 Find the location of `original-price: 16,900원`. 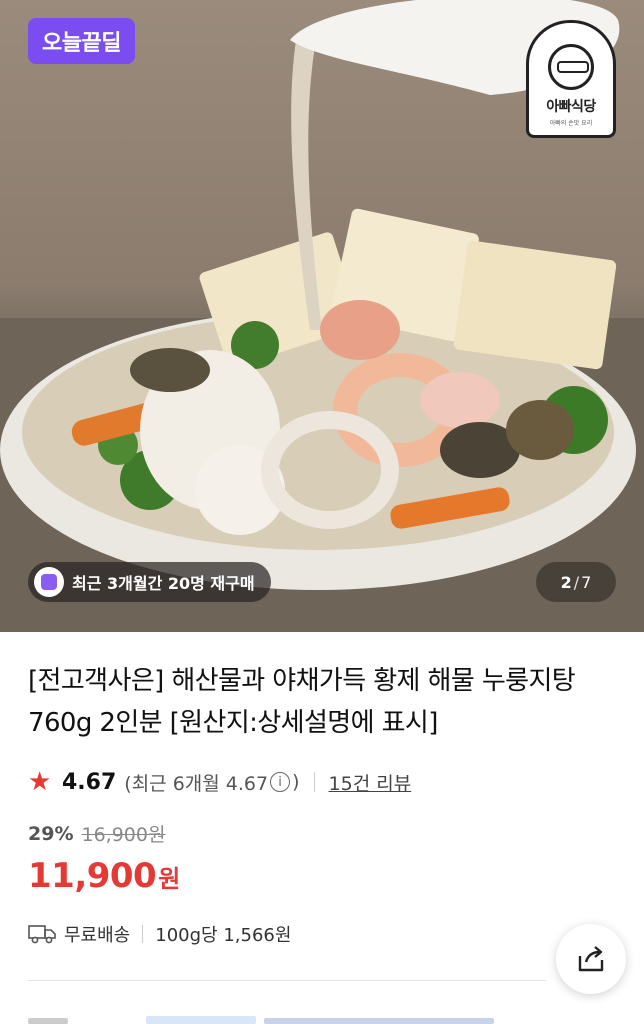

original-price: 16,900원 is located at coordinates (123, 835).